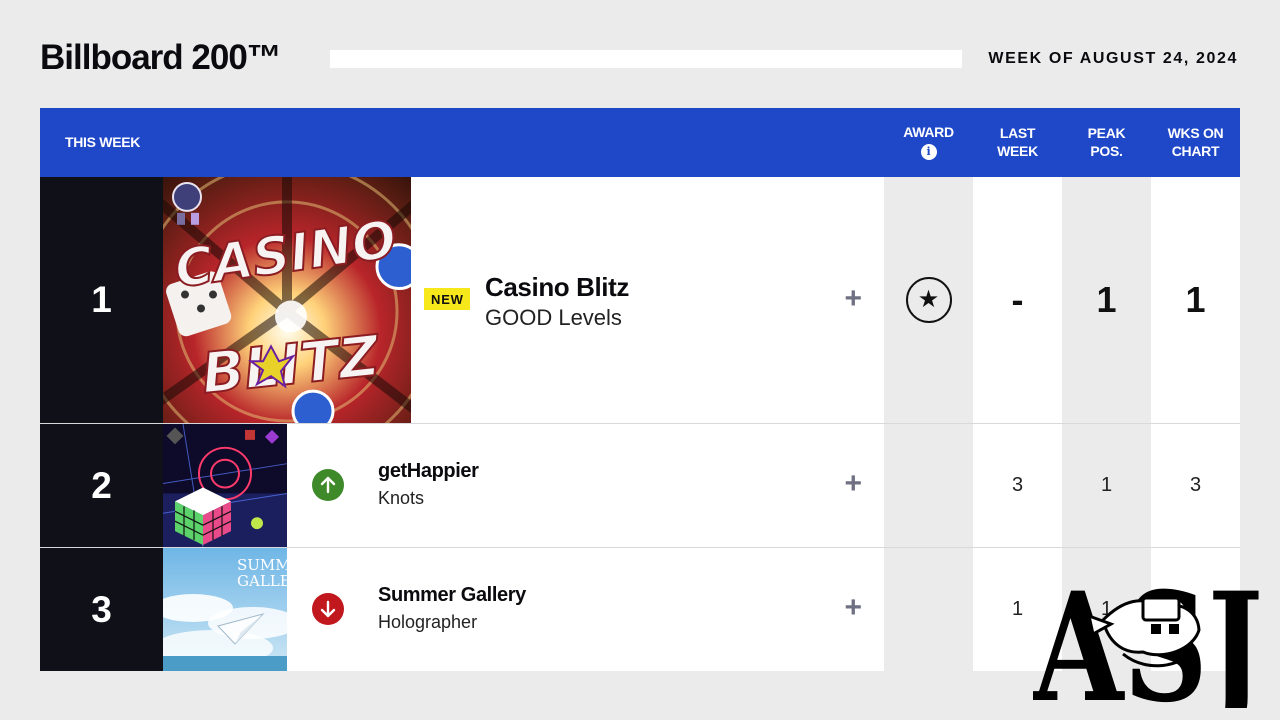  Describe the element at coordinates (1017, 133) in the screenshot. I see `header-last-week-line1: LAST` at that location.